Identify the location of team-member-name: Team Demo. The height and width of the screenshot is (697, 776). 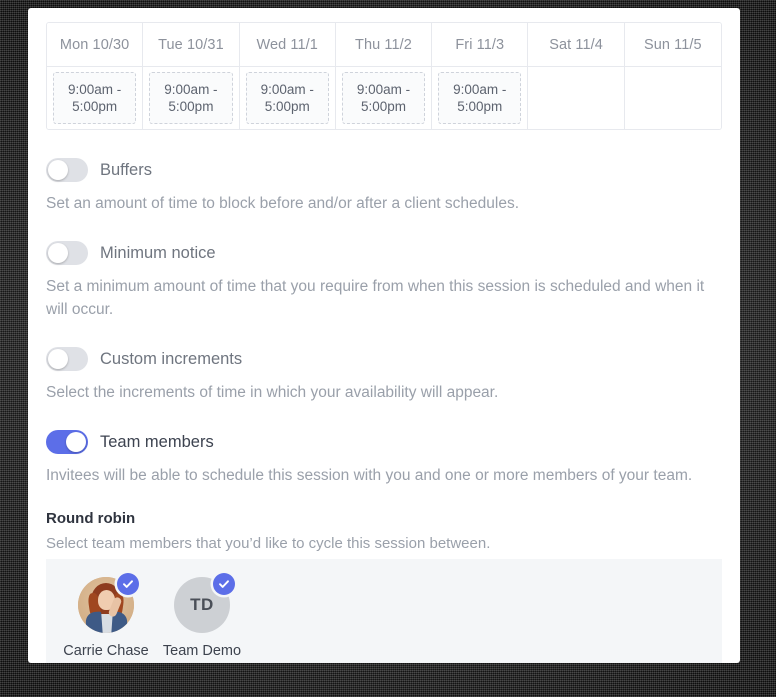
(202, 651).